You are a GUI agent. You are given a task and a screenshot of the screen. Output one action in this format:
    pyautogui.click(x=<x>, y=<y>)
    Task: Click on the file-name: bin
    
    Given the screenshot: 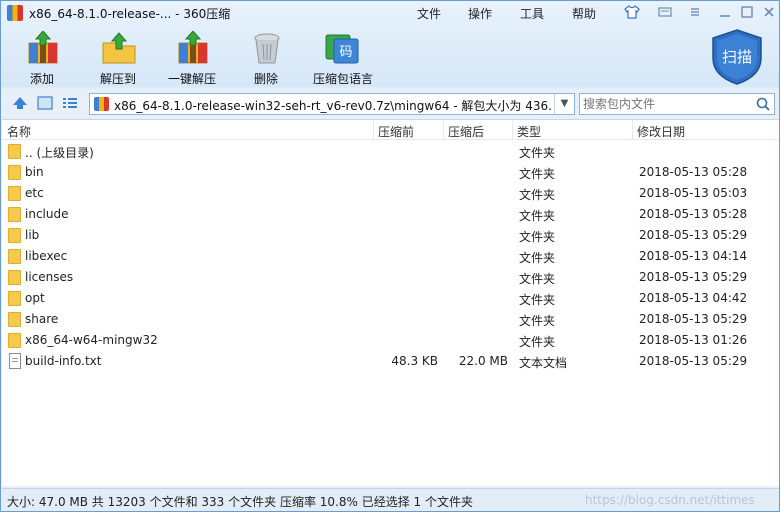 What is the action you would take?
    pyautogui.click(x=34, y=172)
    